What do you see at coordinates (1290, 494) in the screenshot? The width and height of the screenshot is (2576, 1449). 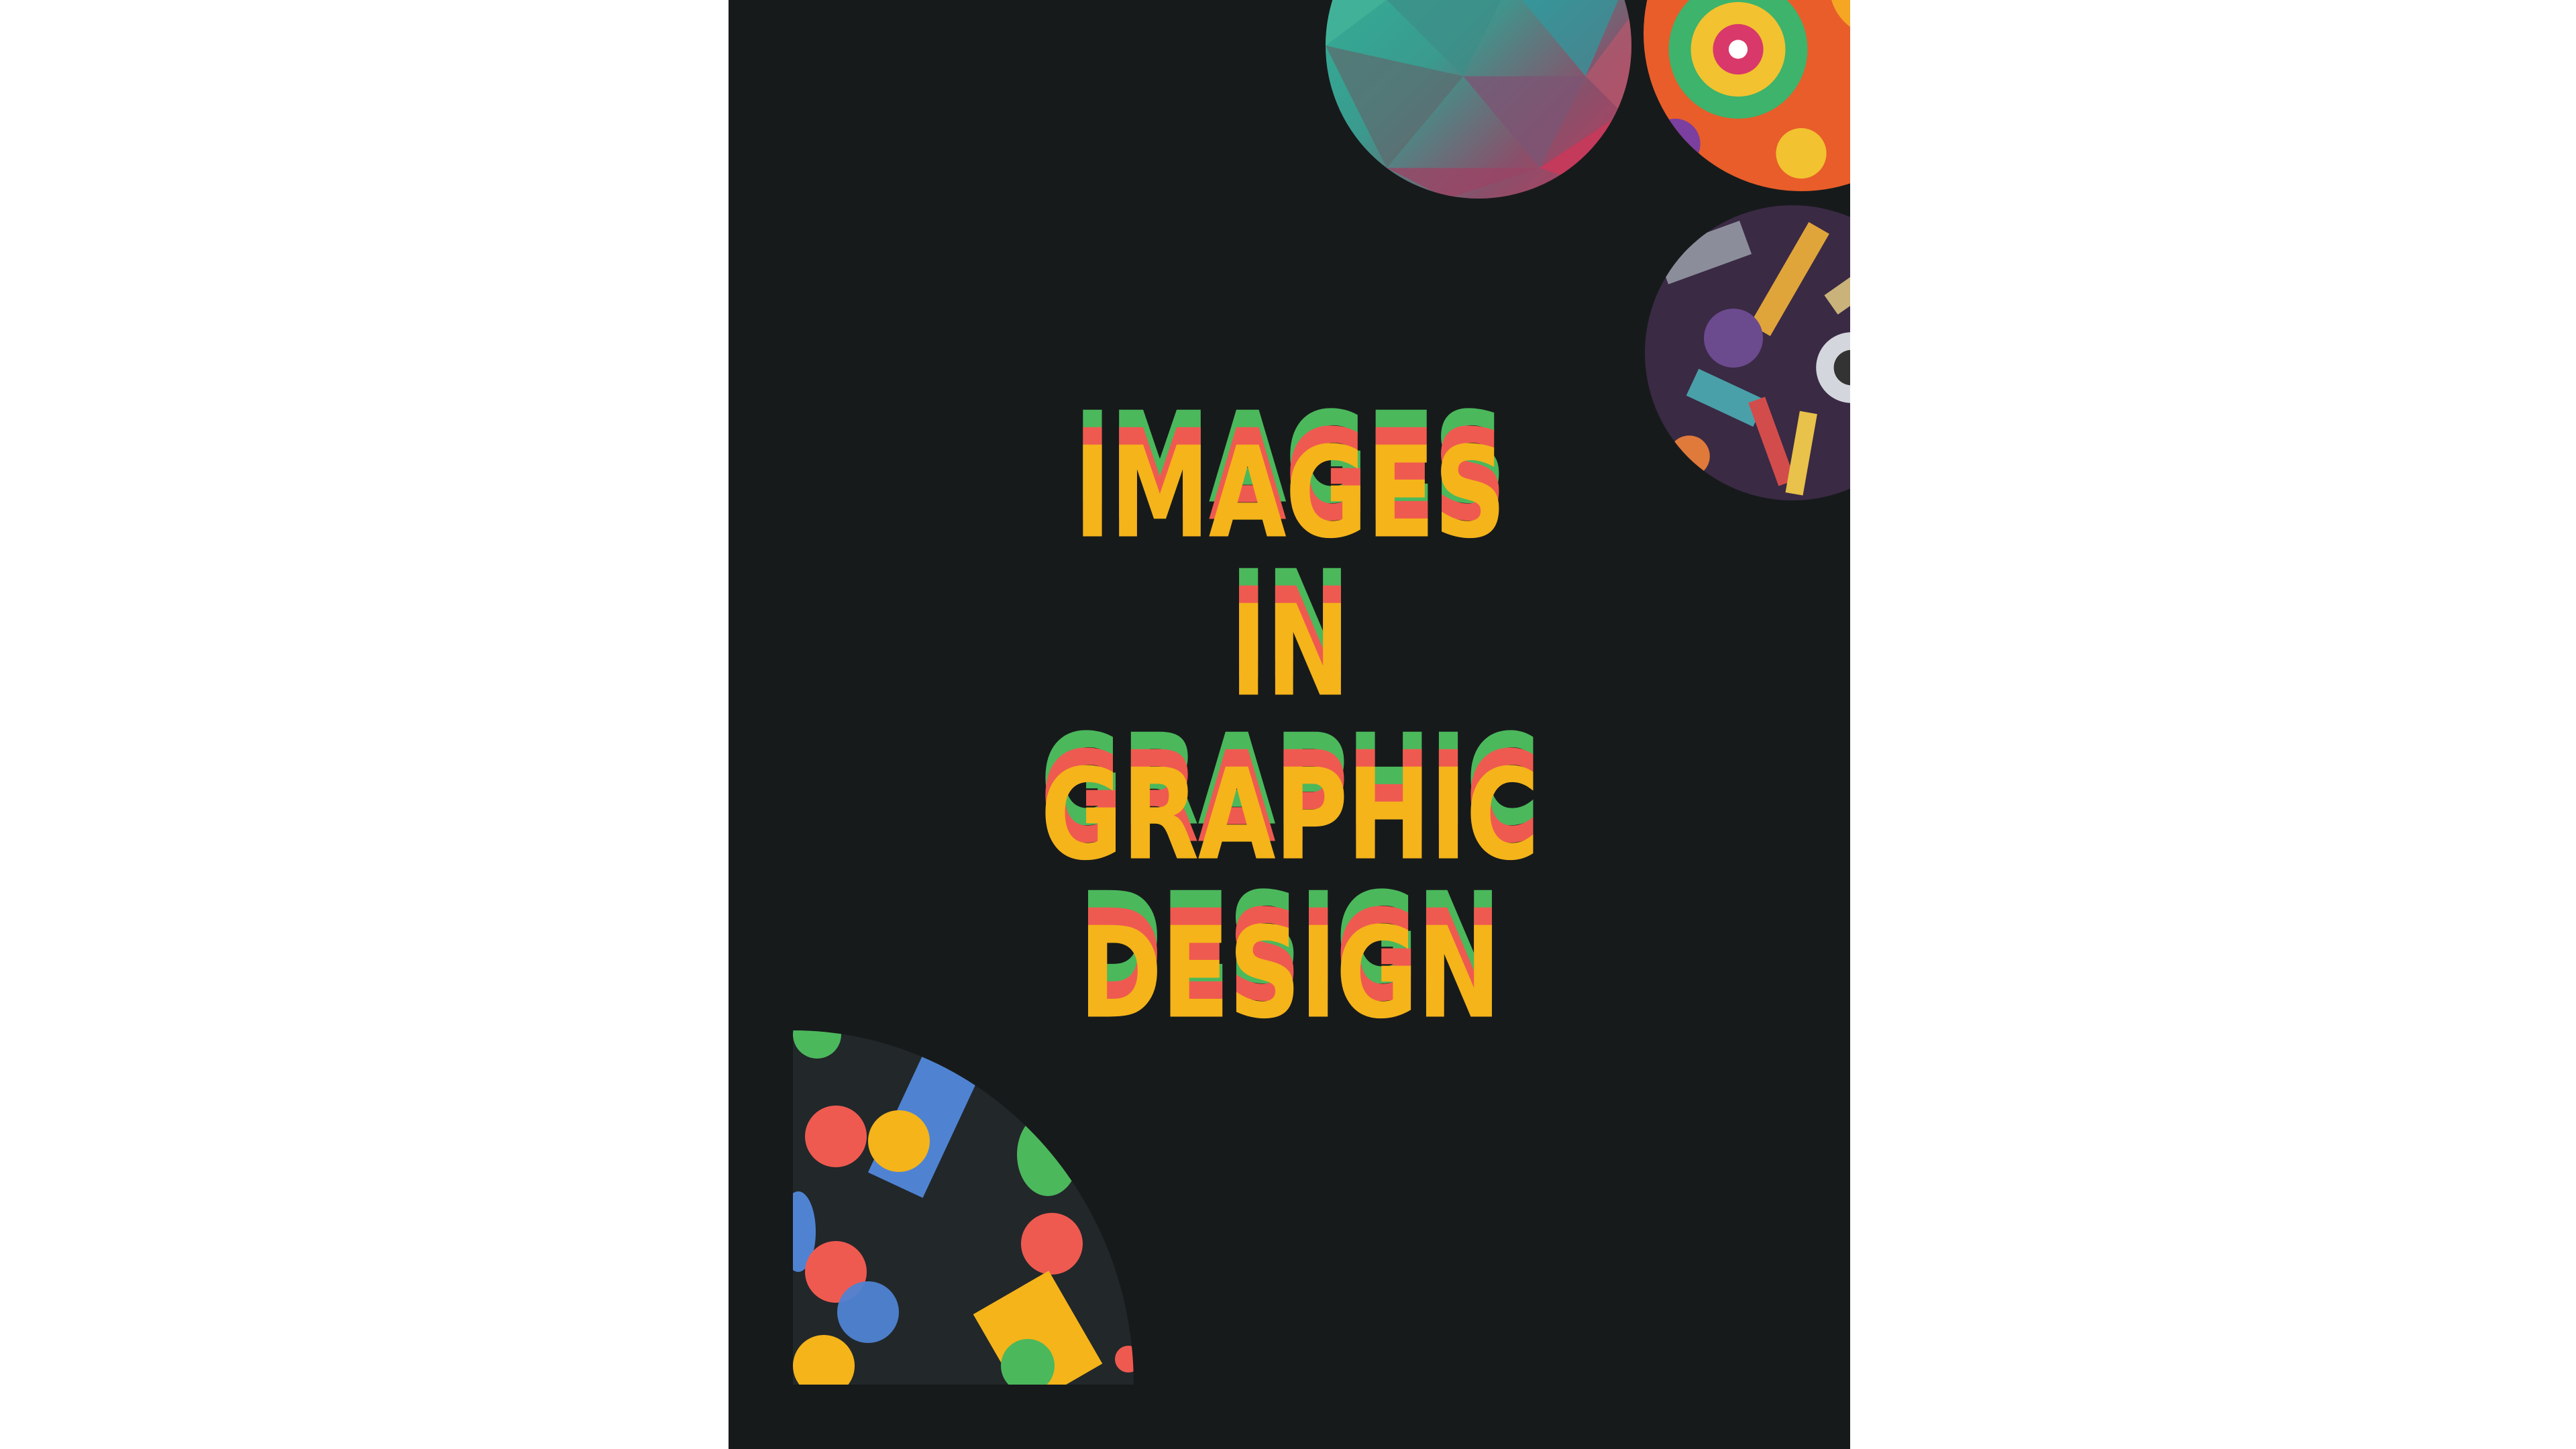 I see `title-yellow-layer: IMAGES` at bounding box center [1290, 494].